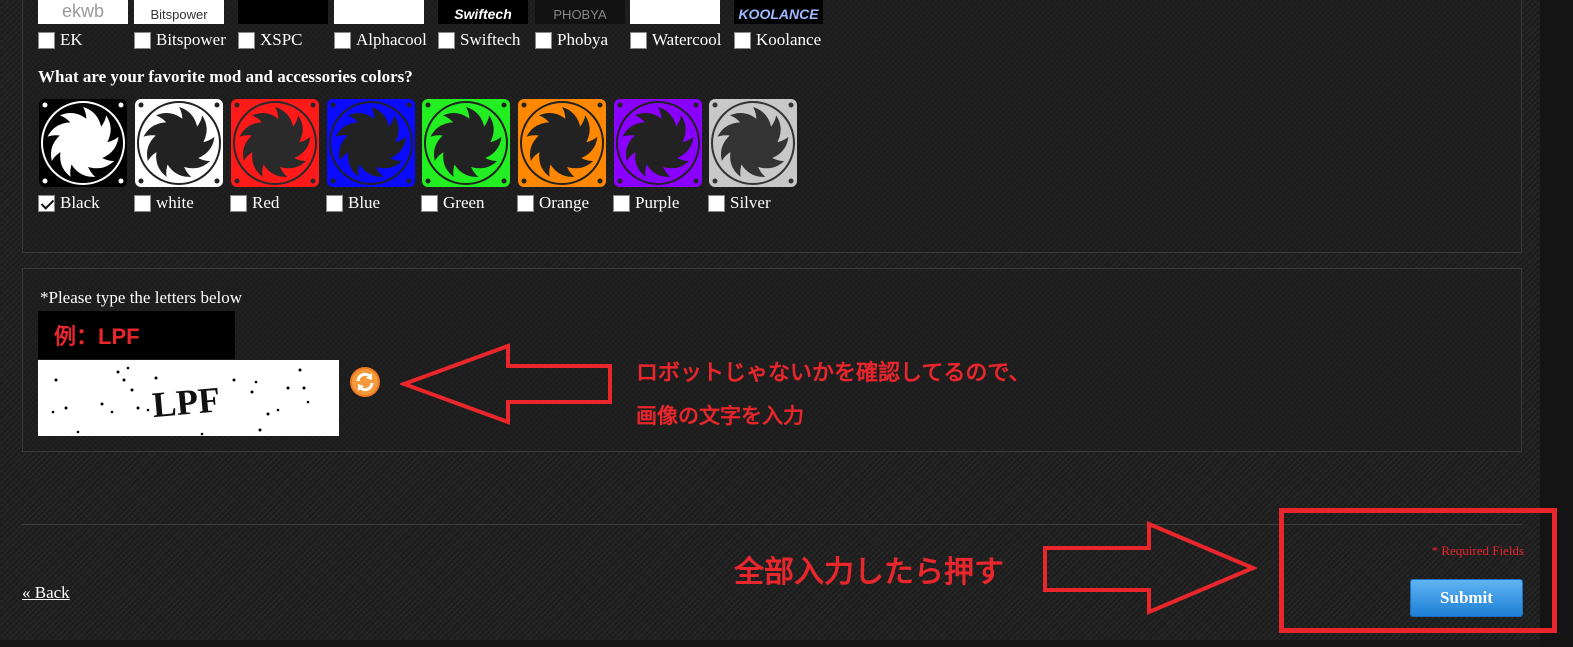 The height and width of the screenshot is (647, 1573). I want to click on color-option-purple: Purple, so click(646, 203).